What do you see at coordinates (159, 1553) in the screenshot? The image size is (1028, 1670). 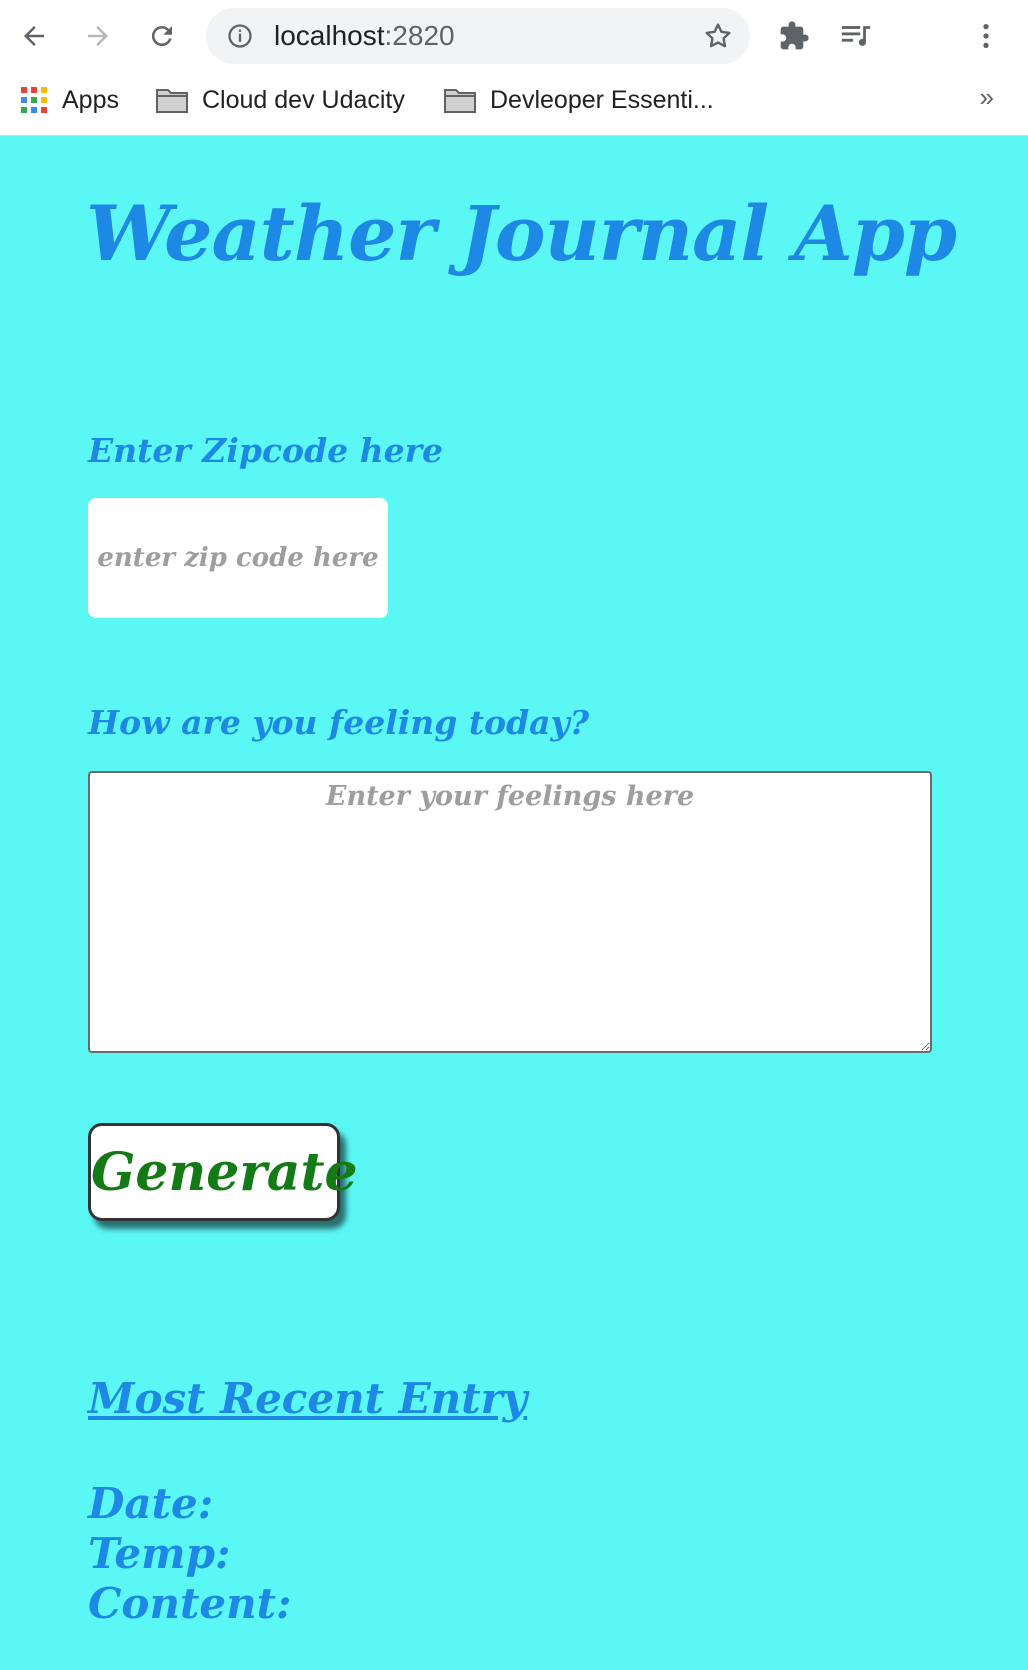 I see `temp-label: Temp:` at bounding box center [159, 1553].